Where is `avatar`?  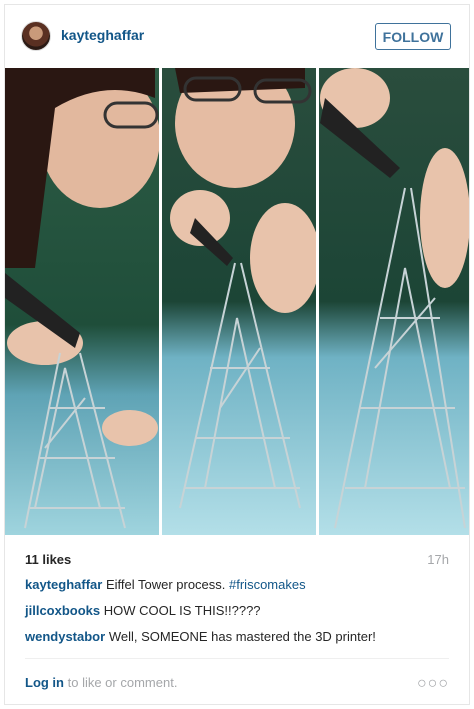 avatar is located at coordinates (36, 36).